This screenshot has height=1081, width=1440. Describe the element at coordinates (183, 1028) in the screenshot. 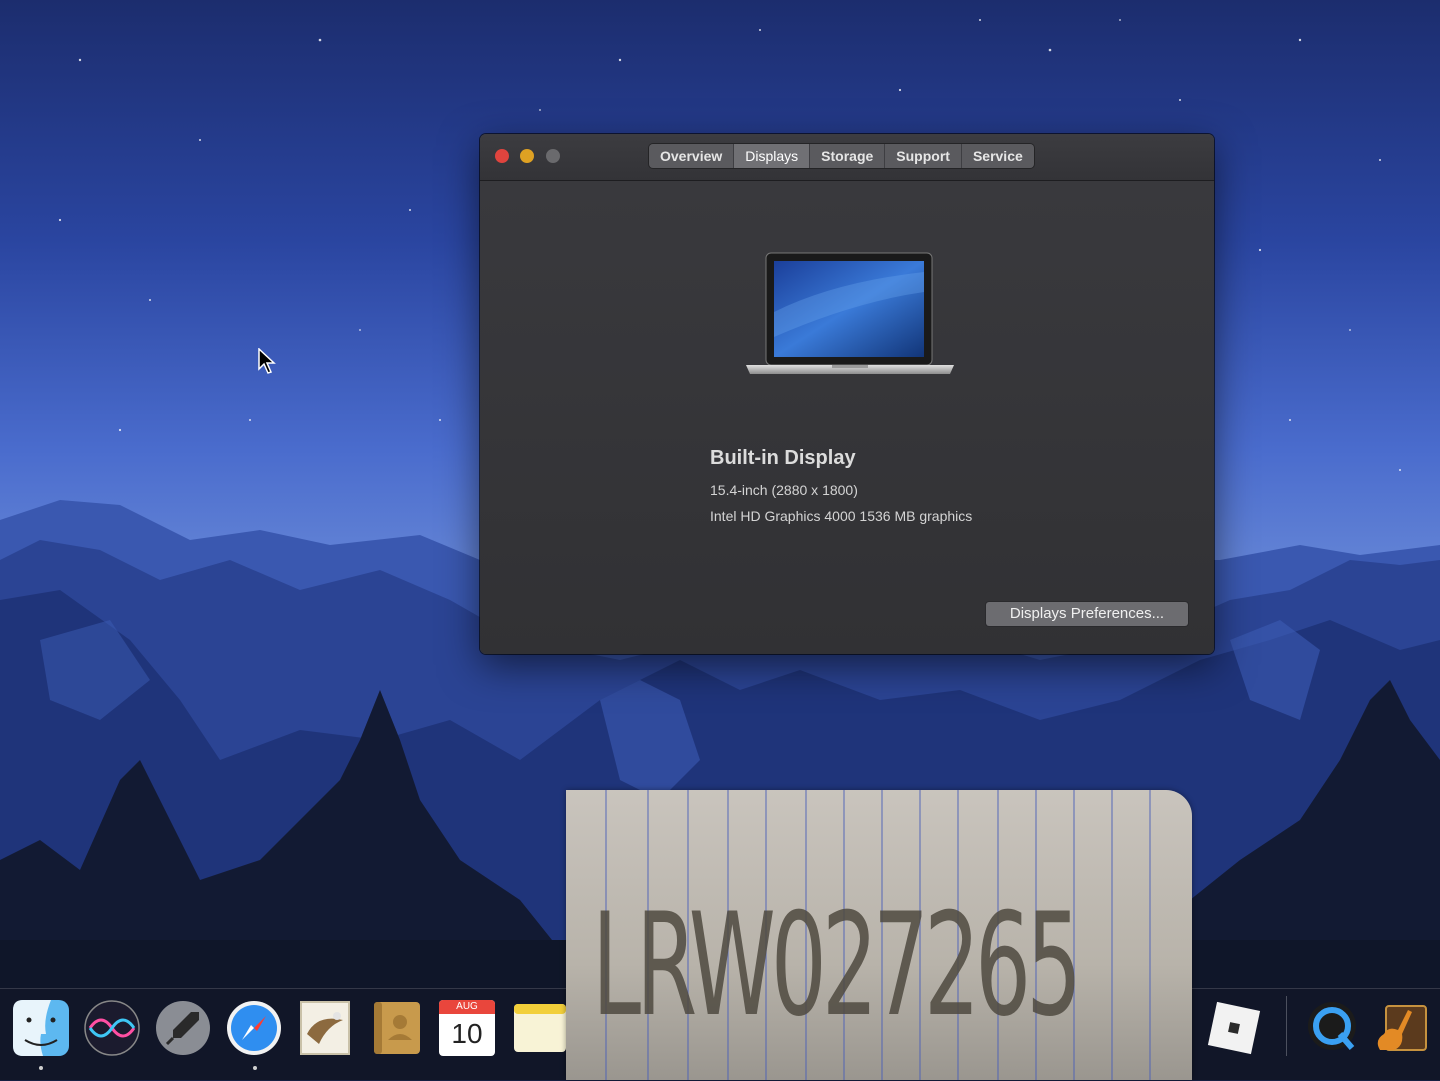

I see `launchpad-icon` at that location.